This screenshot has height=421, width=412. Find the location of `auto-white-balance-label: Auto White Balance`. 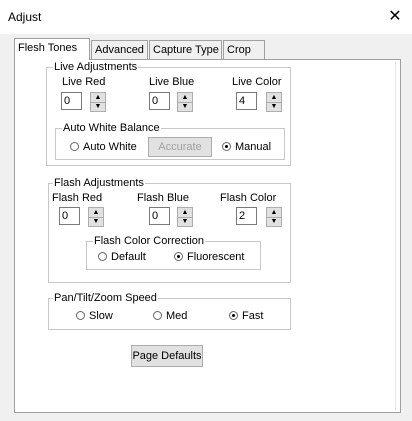

auto-white-balance-label: Auto White Balance is located at coordinates (111, 128).